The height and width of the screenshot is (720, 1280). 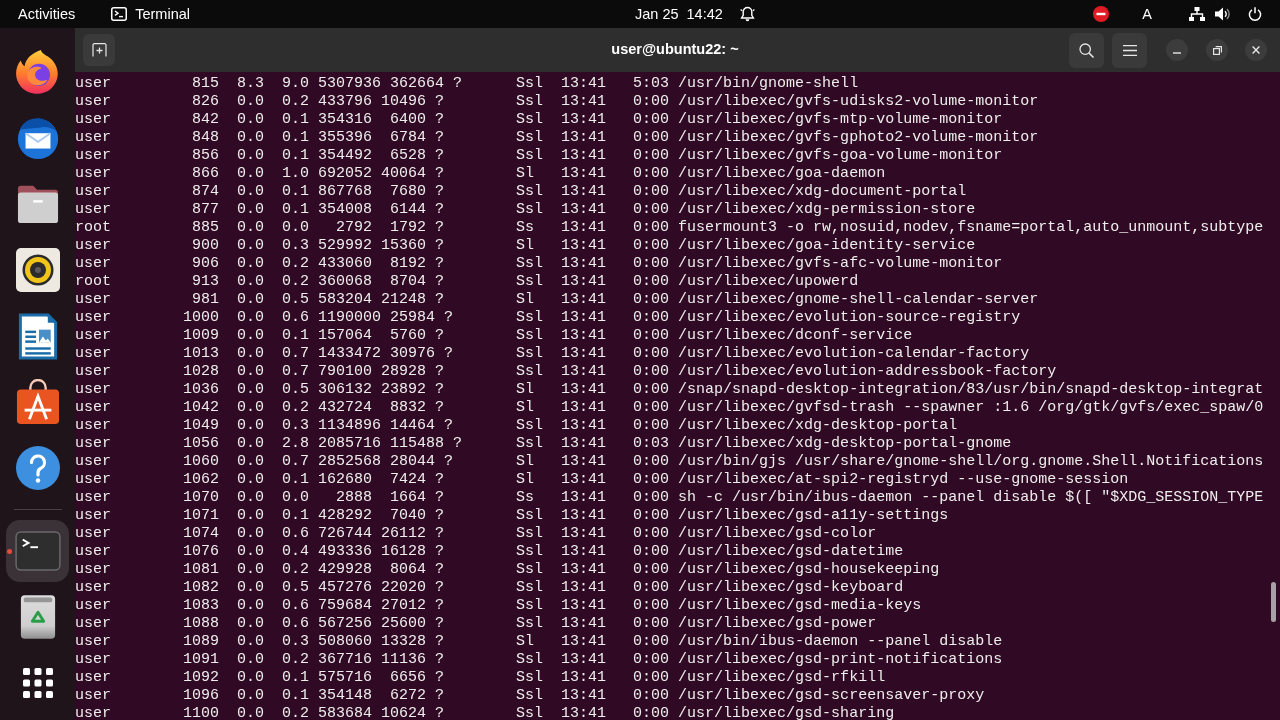 What do you see at coordinates (525, 246) in the screenshot?
I see `terminal-line: user 900 0.0 0.3 529992 15360 ? Sl 13:41 0:00 /usr/libexec/goa-identity-service` at bounding box center [525, 246].